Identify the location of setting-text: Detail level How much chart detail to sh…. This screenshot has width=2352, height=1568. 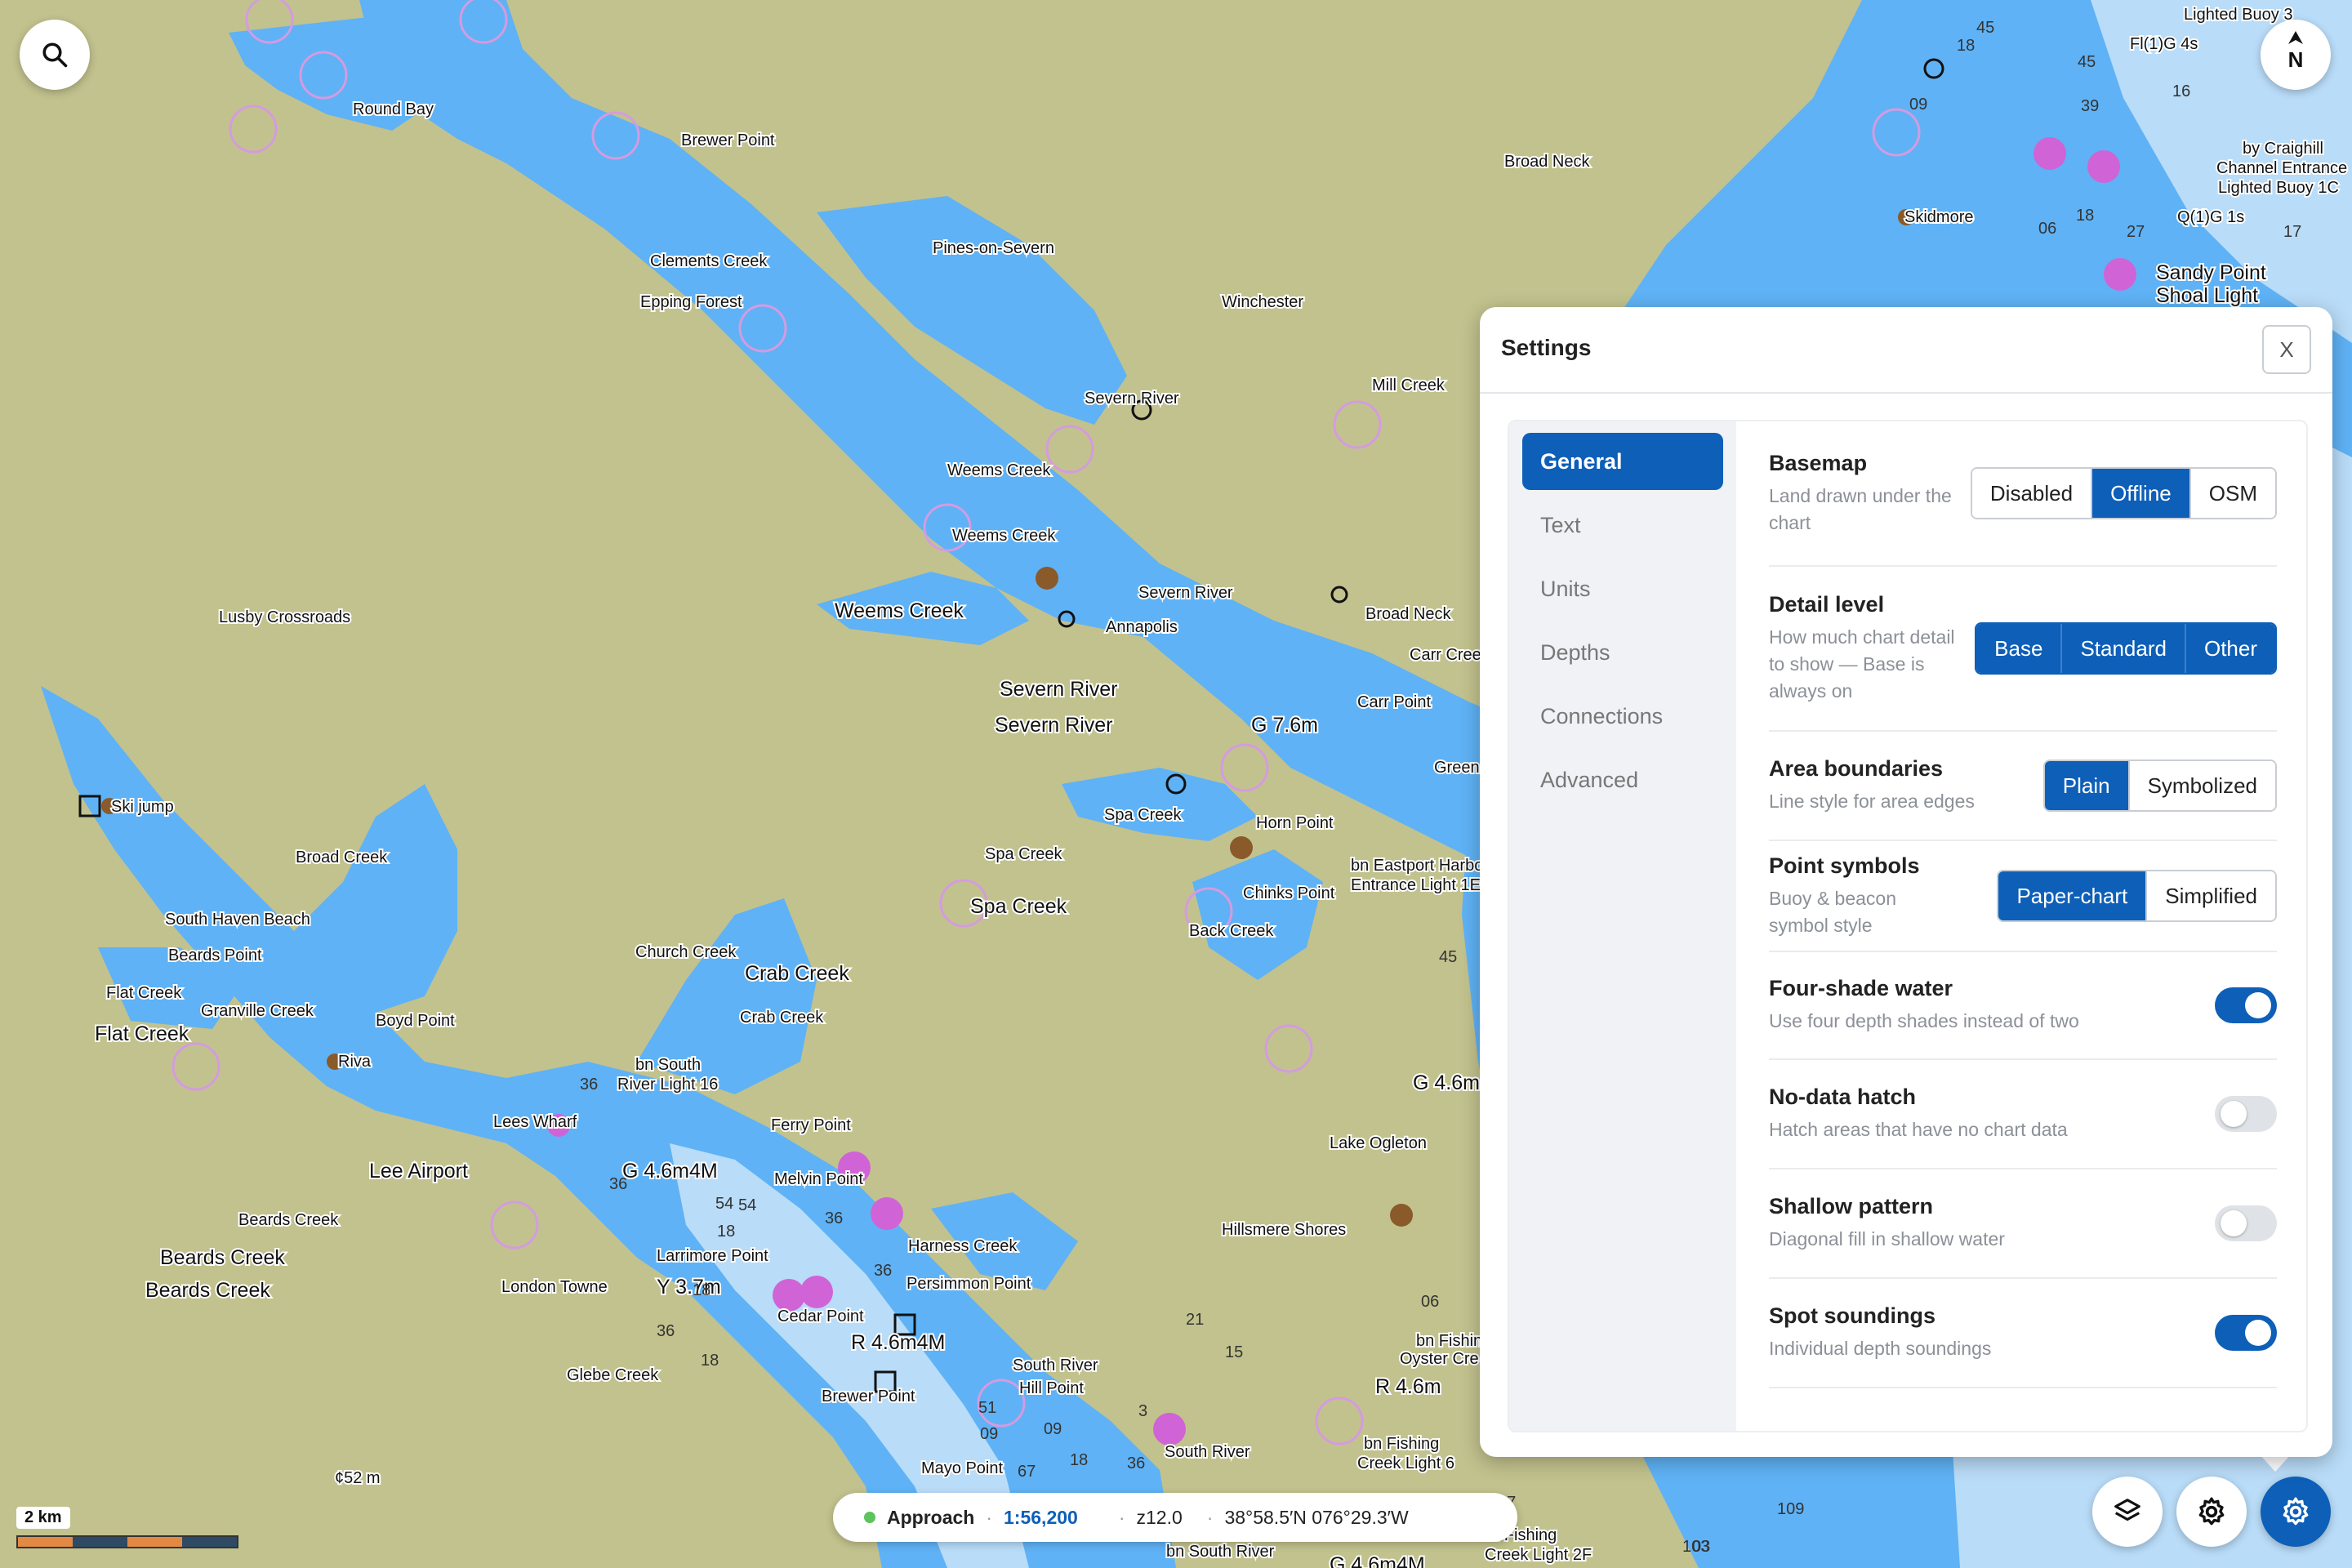
(1863, 648).